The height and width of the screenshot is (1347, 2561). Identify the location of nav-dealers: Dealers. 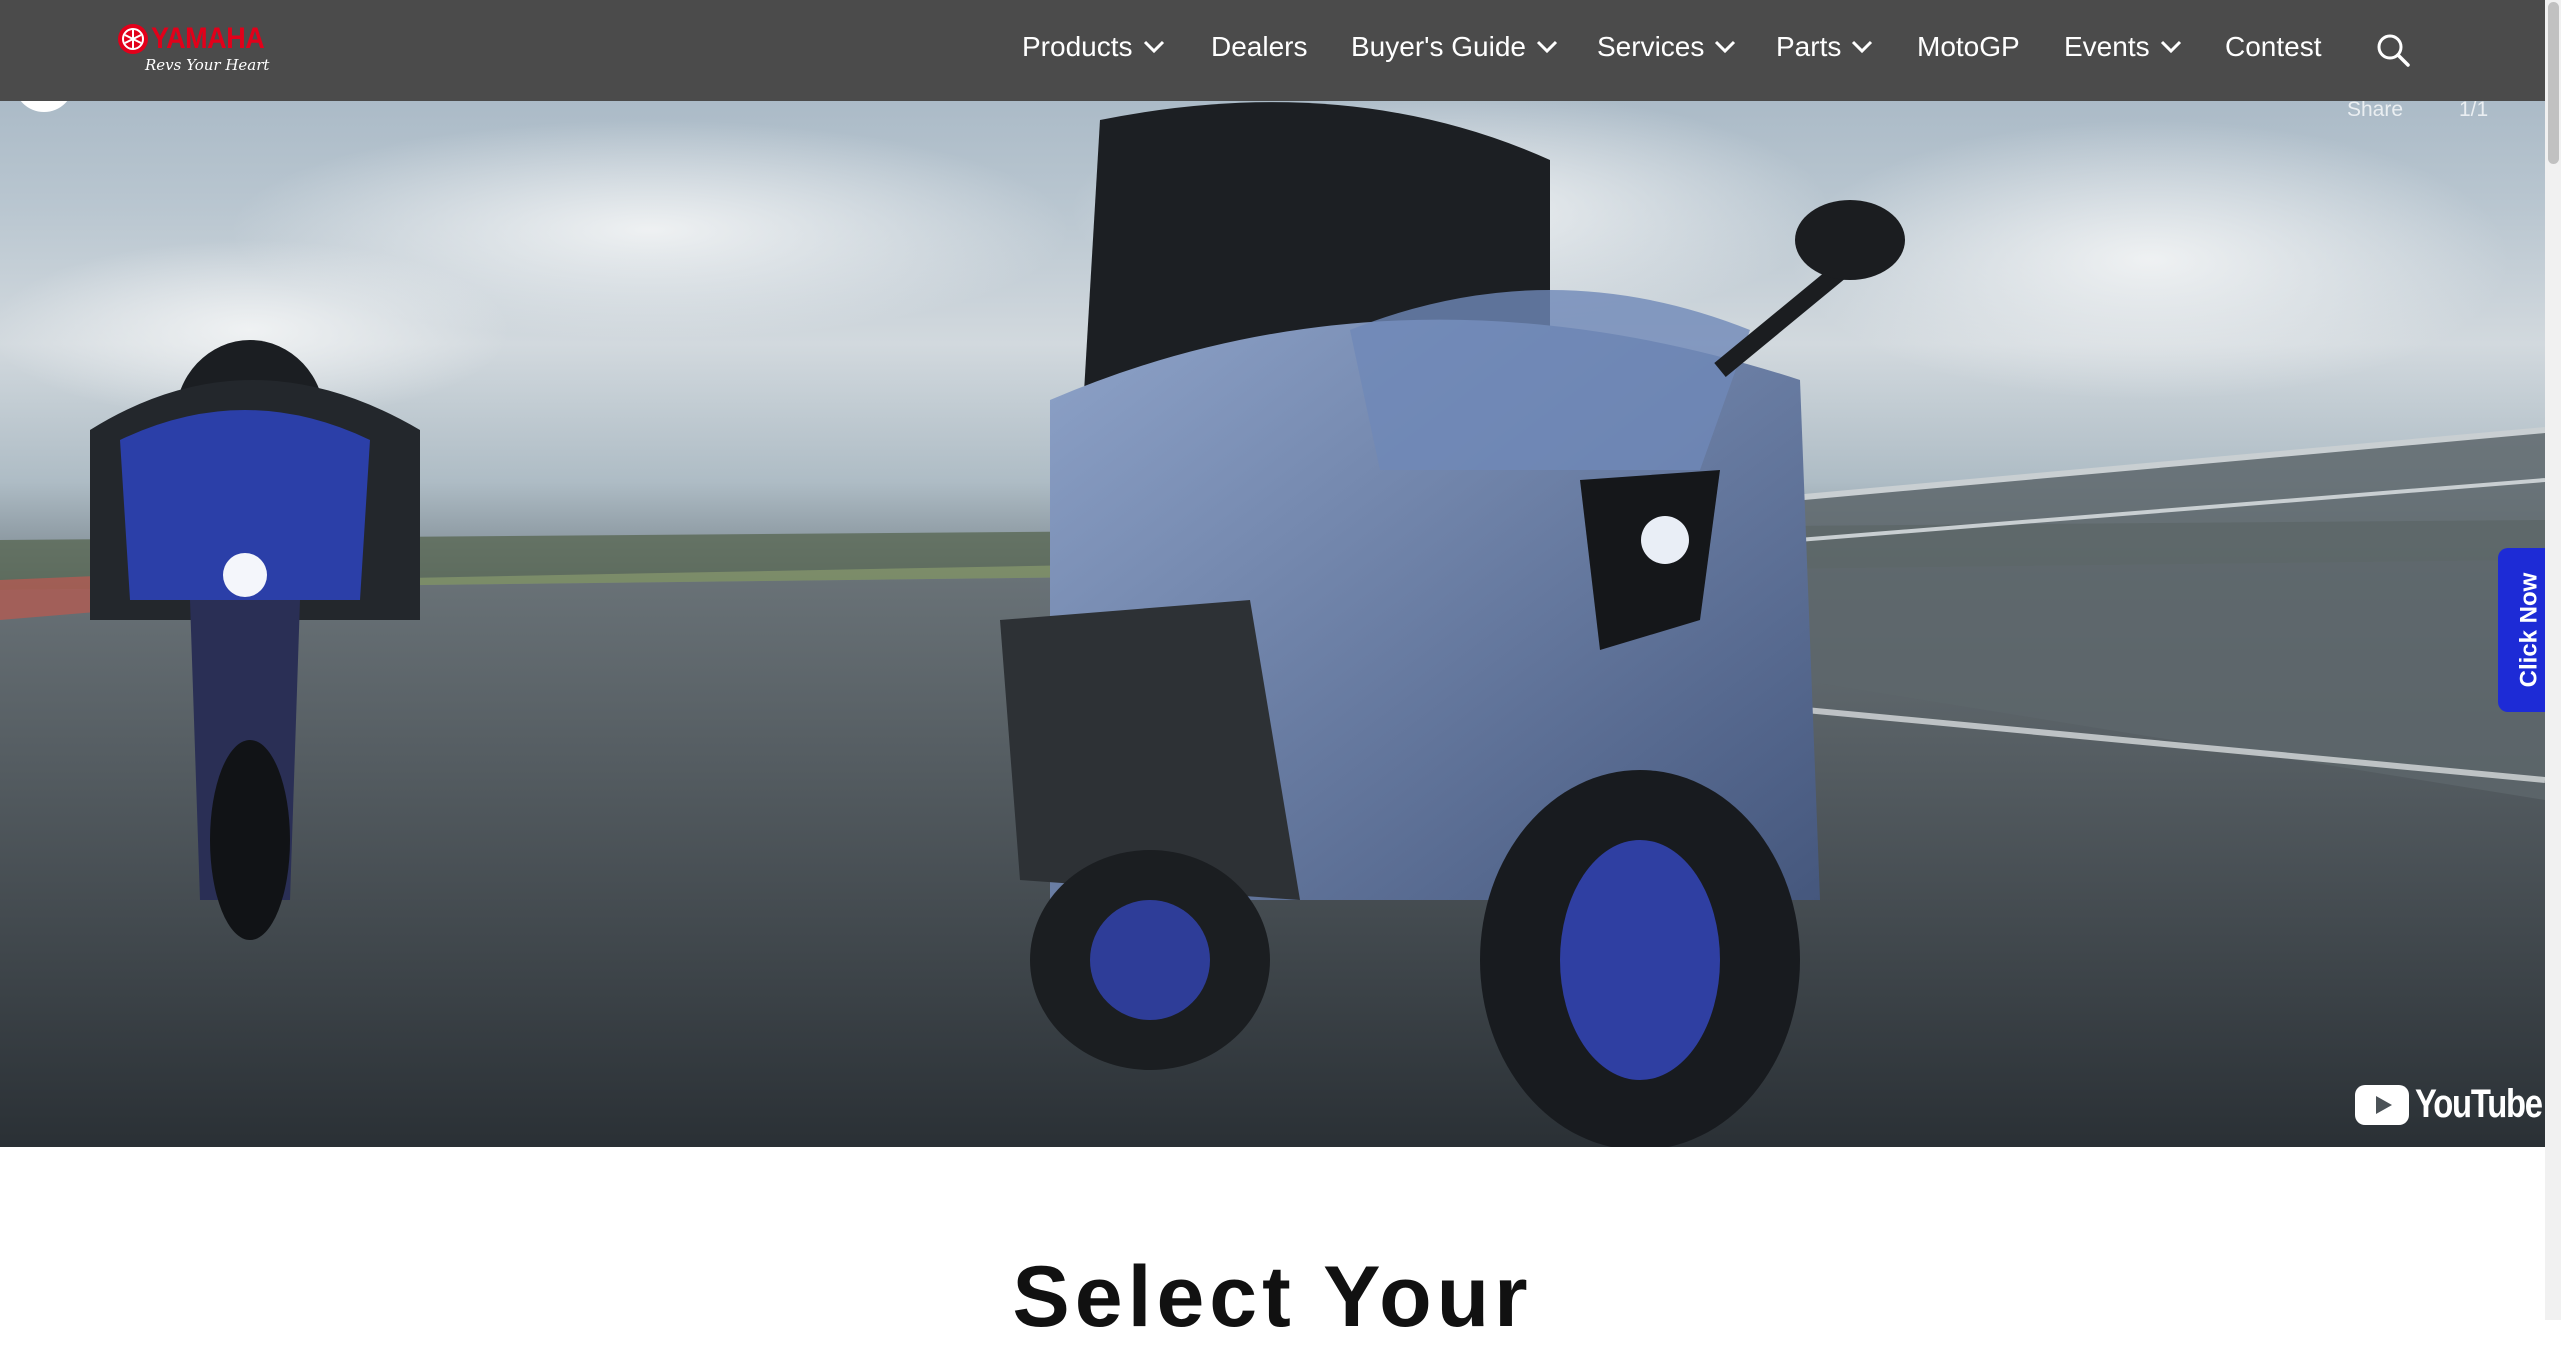
(1259, 47).